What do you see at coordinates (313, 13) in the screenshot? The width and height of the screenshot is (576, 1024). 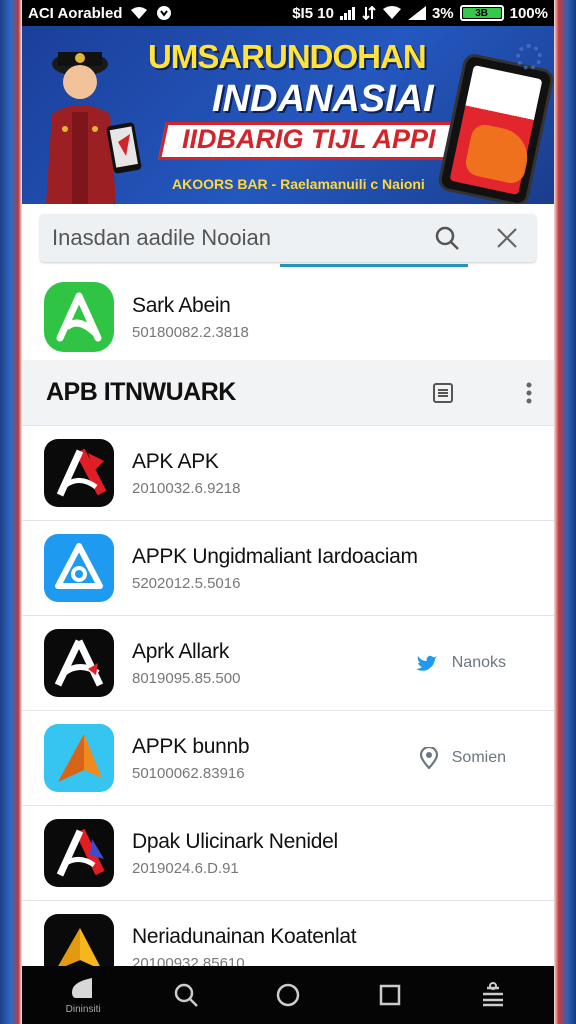 I see `status-center-text: $I5 10` at bounding box center [313, 13].